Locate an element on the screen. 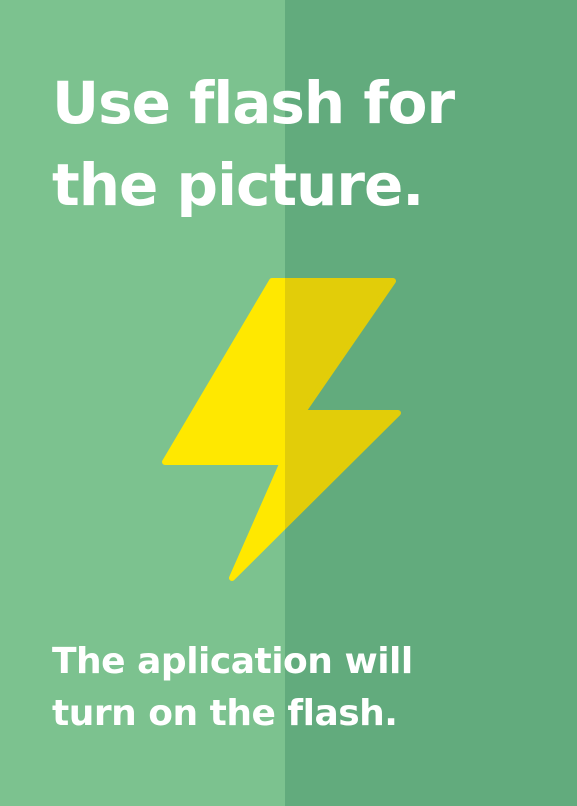 This screenshot has width=577, height=806. description-line-1: The aplication will is located at coordinates (232, 661).